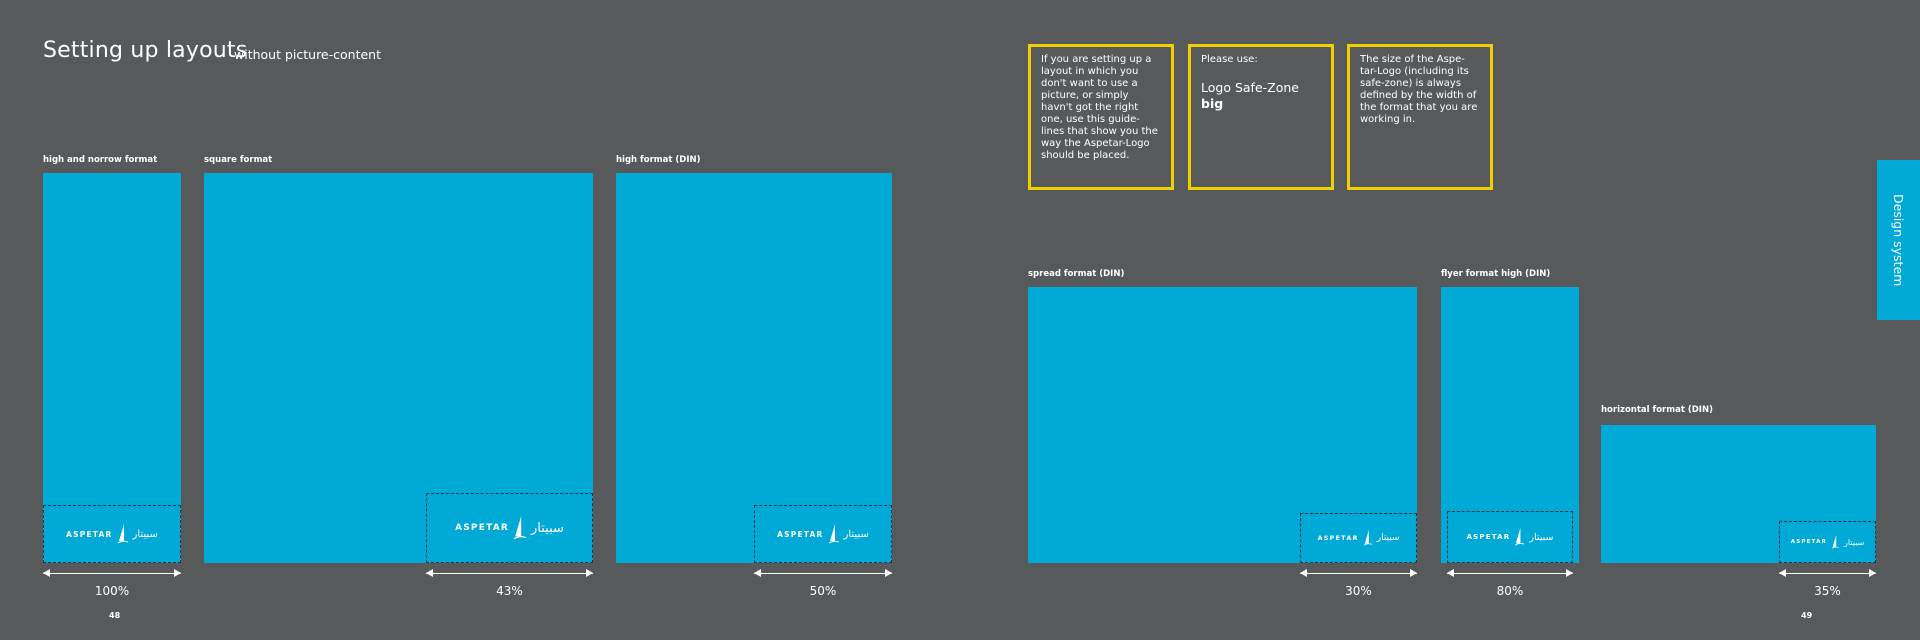 The width and height of the screenshot is (1920, 640). I want to click on page-number-right: 49, so click(1807, 615).